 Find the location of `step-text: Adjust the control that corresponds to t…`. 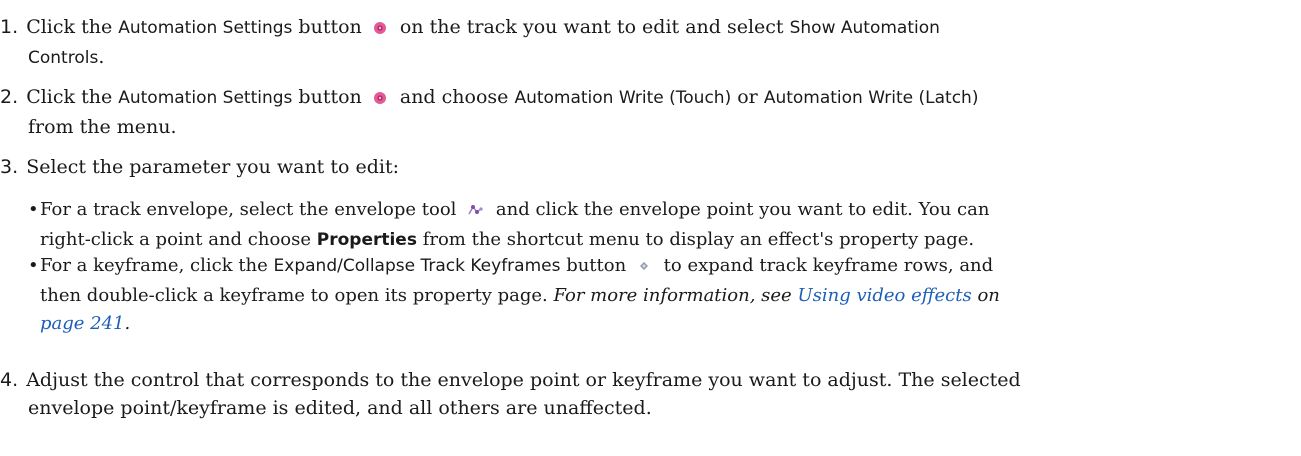

step-text: Adjust the control that corresponds to t… is located at coordinates (523, 380).